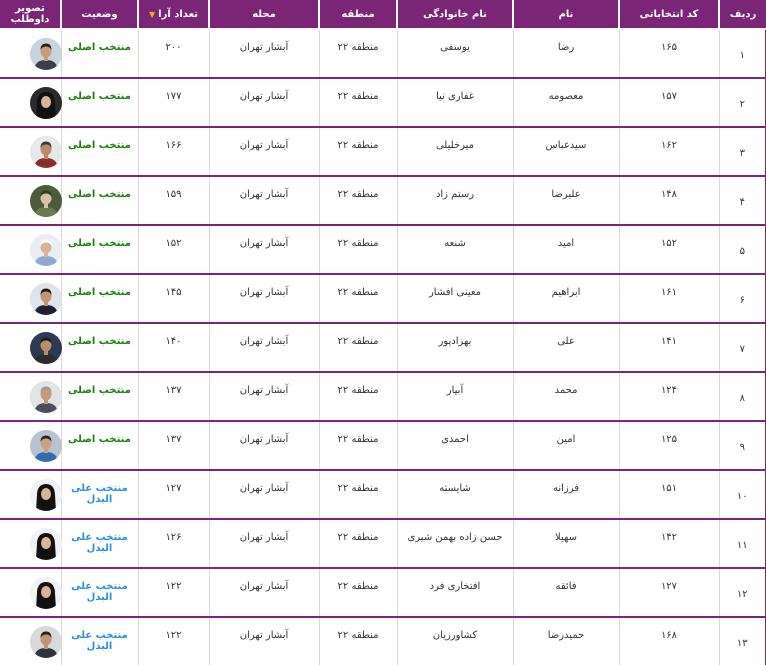  I want to click on sort-down-icon: ▼, so click(152, 14).